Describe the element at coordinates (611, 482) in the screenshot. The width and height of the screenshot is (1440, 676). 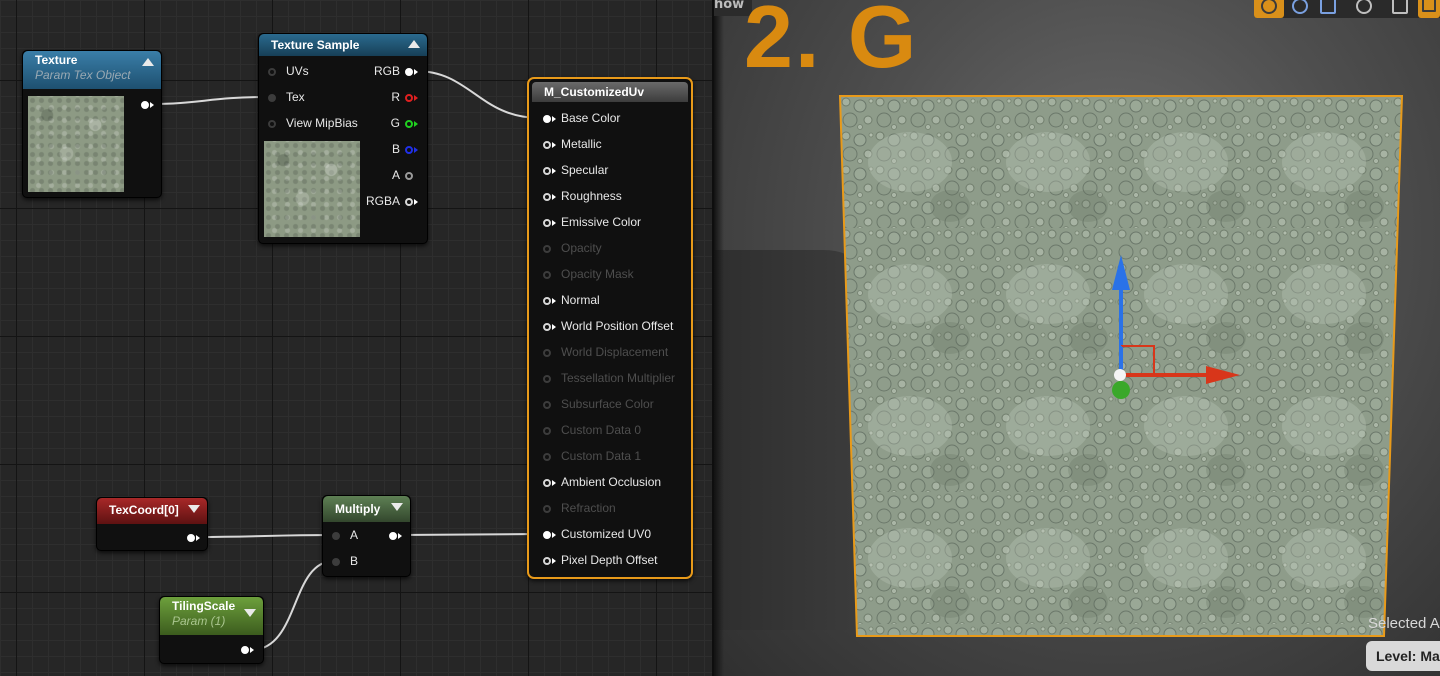
I see `root-input-label: Ambient Occlusion` at that location.